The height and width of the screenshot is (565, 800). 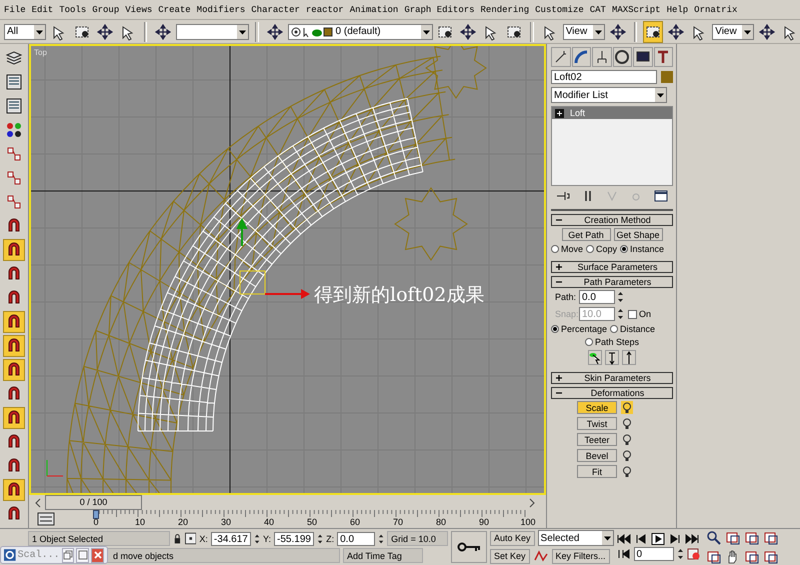 I want to click on y-coordinate-field: -55.199, so click(x=294, y=539).